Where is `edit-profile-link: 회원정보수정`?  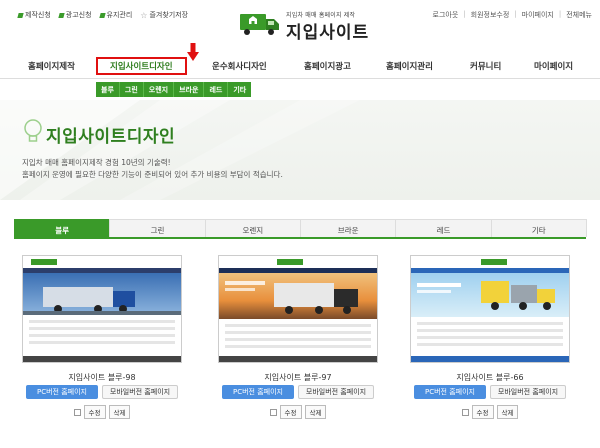 edit-profile-link: 회원정보수정 is located at coordinates (490, 15).